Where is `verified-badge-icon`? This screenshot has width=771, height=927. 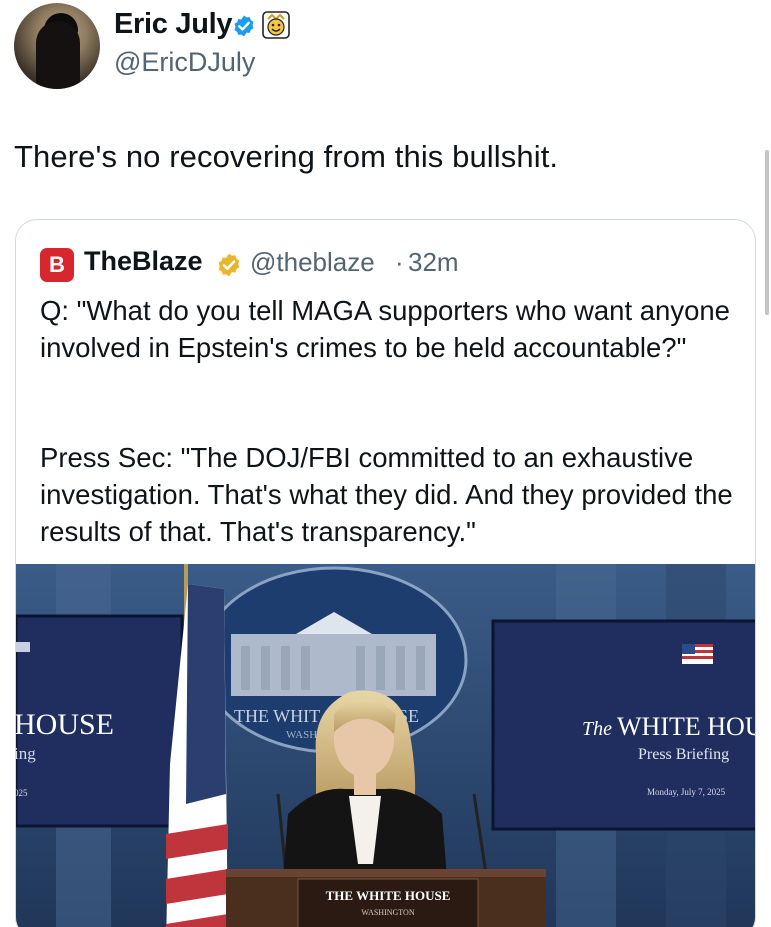
verified-badge-icon is located at coordinates (244, 26).